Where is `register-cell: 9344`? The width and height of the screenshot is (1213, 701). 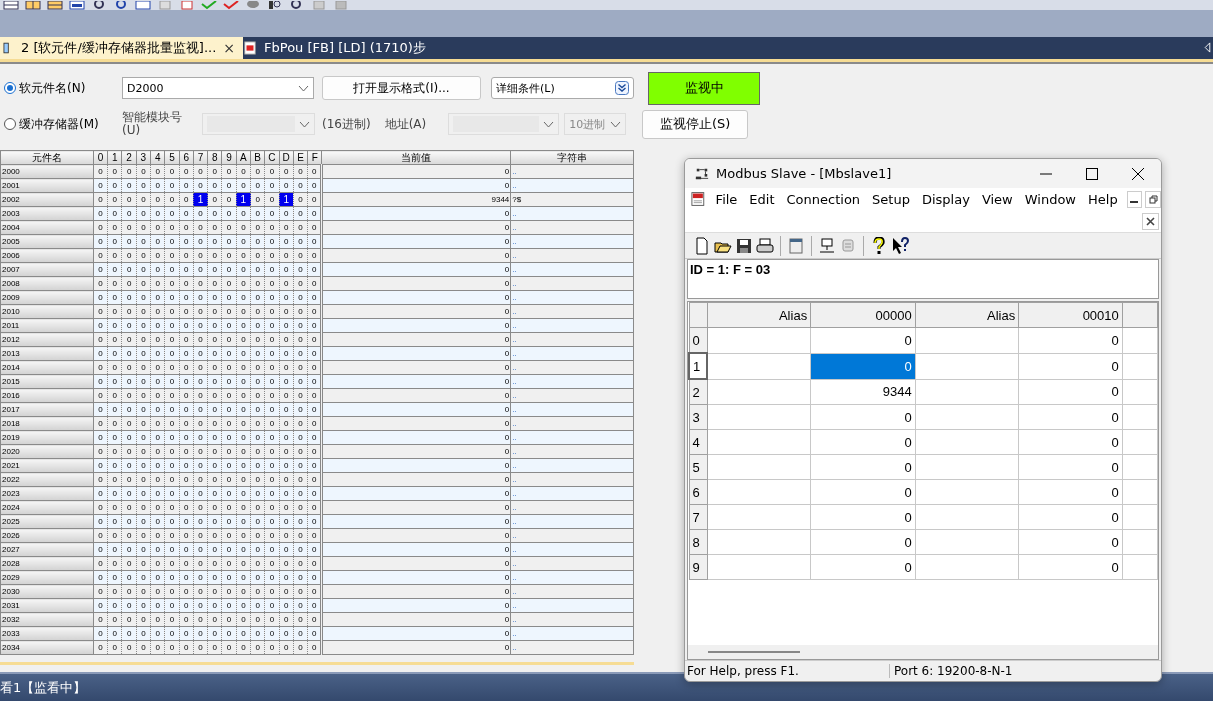
register-cell: 9344 is located at coordinates (863, 392).